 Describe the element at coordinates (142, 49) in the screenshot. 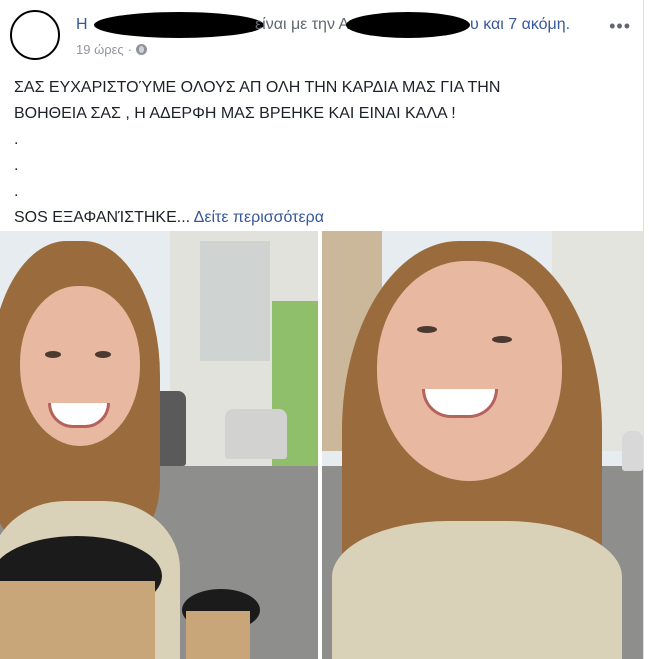

I see `globe-icon` at that location.